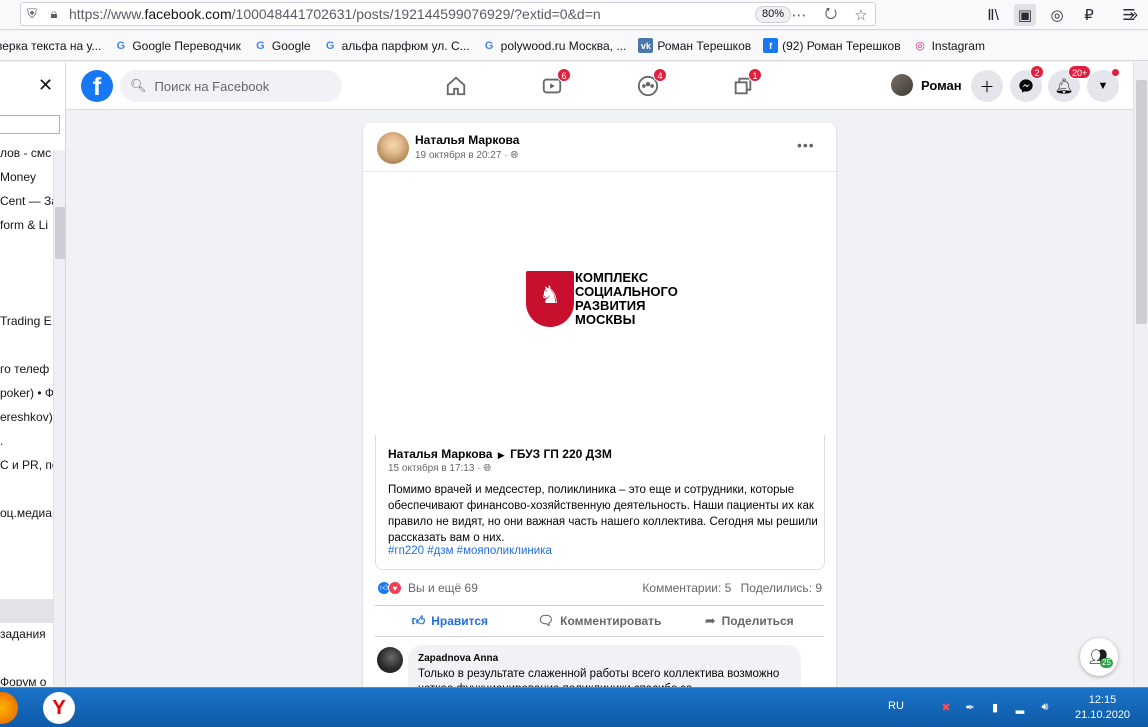 This screenshot has width=1148, height=727. Describe the element at coordinates (743, 86) in the screenshot. I see `tab-gaming: 1` at that location.